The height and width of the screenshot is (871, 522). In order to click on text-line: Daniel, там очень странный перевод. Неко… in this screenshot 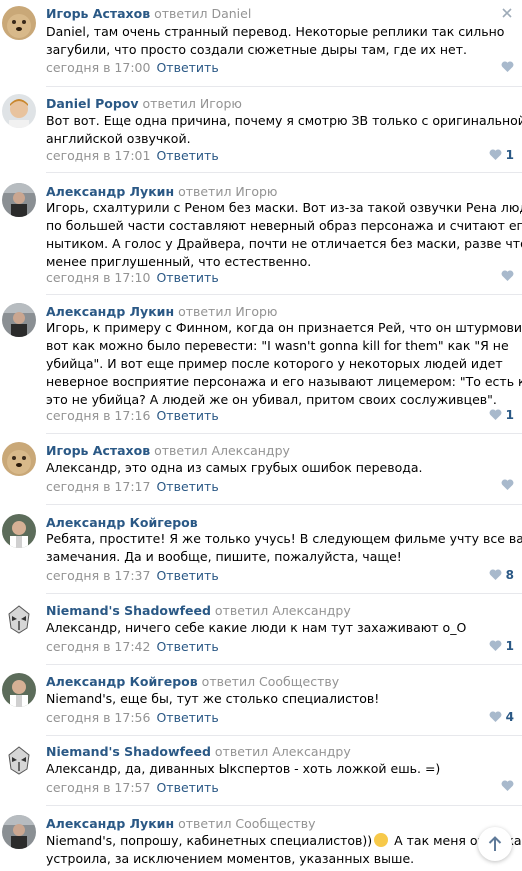, I will do `click(275, 31)`.